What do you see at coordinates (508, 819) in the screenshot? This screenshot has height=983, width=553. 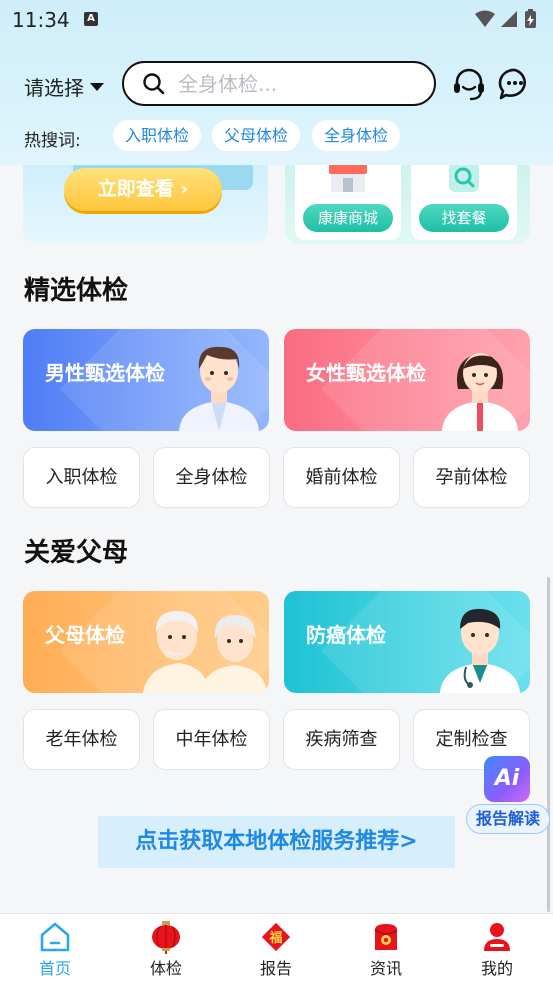 I see `ai-report-label: 报告解读` at bounding box center [508, 819].